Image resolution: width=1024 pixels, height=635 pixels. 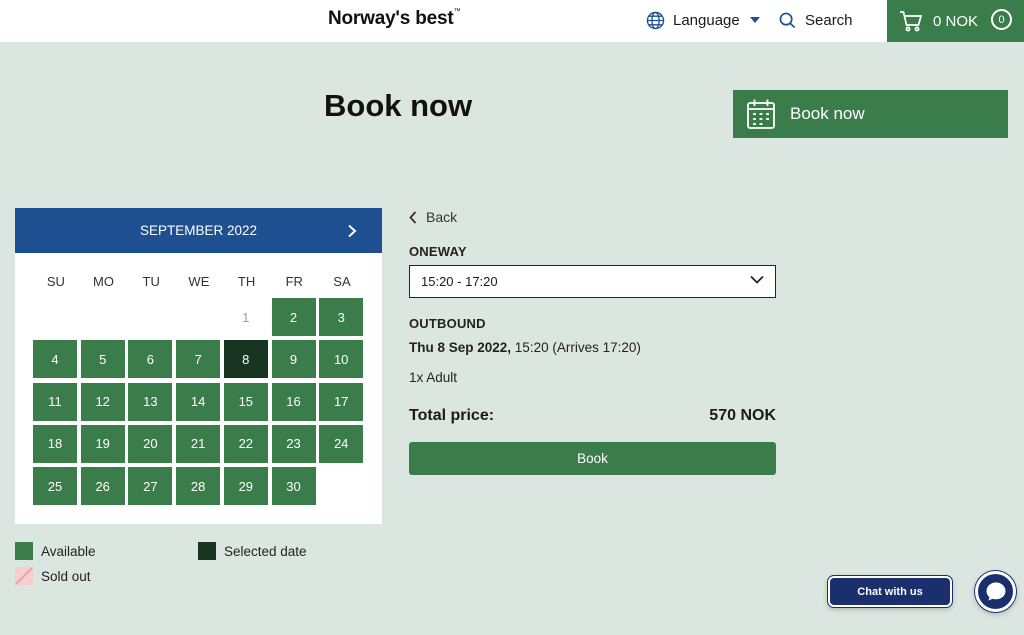 I want to click on legend-selected-label: Selected date, so click(x=265, y=551).